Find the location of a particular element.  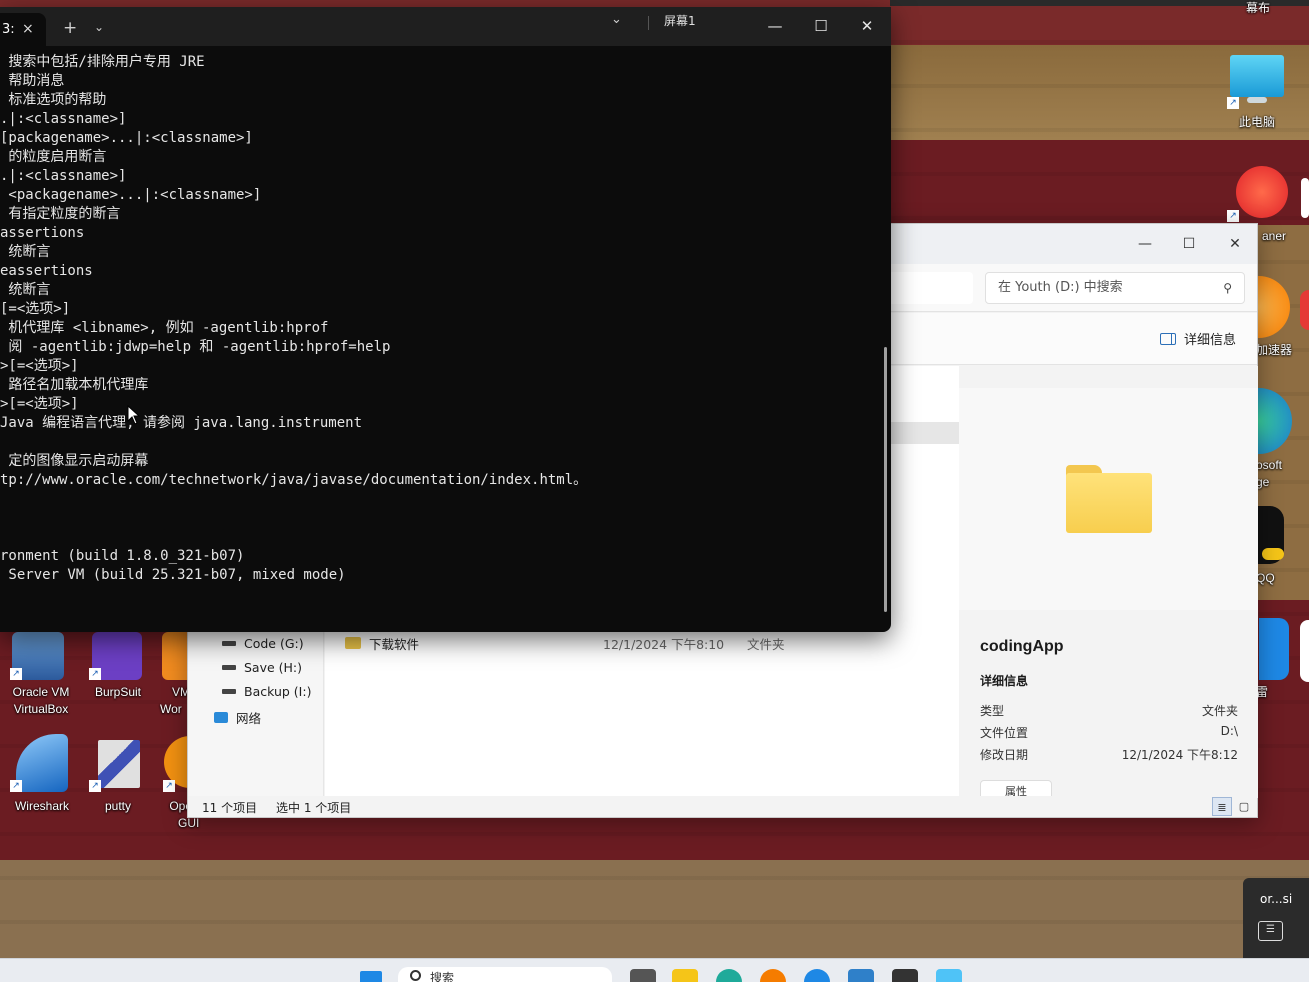

terminal-line: 有指定粒度的断言 is located at coordinates (60, 214).